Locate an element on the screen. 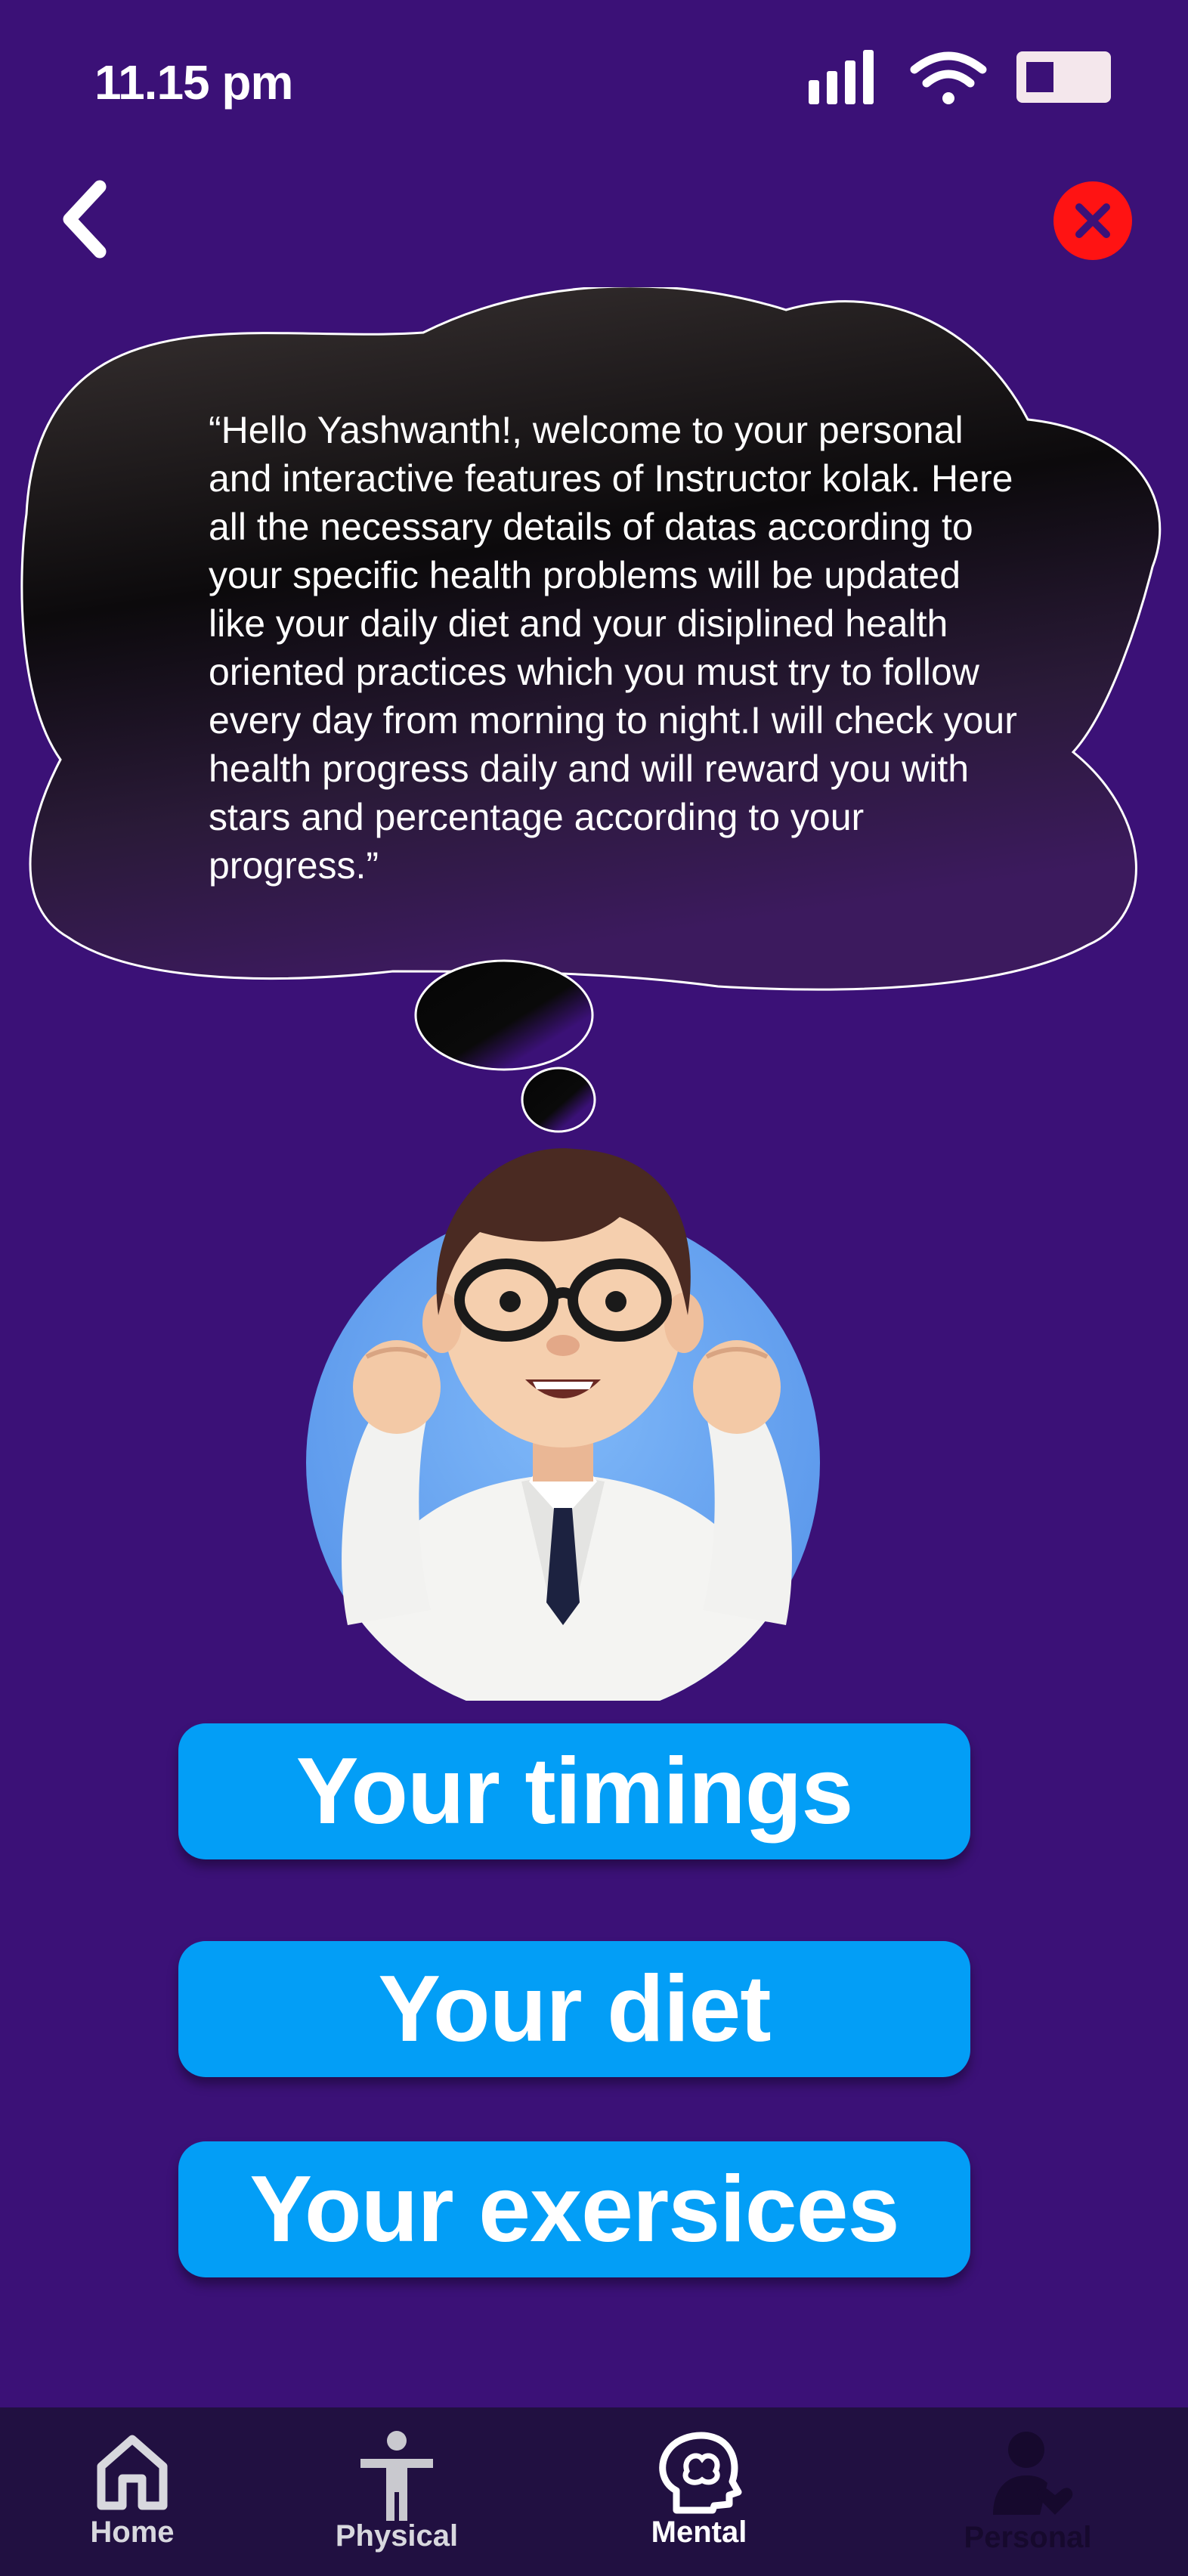 The height and width of the screenshot is (2576, 1188). nav-item-physical: Physical is located at coordinates (396, 2491).